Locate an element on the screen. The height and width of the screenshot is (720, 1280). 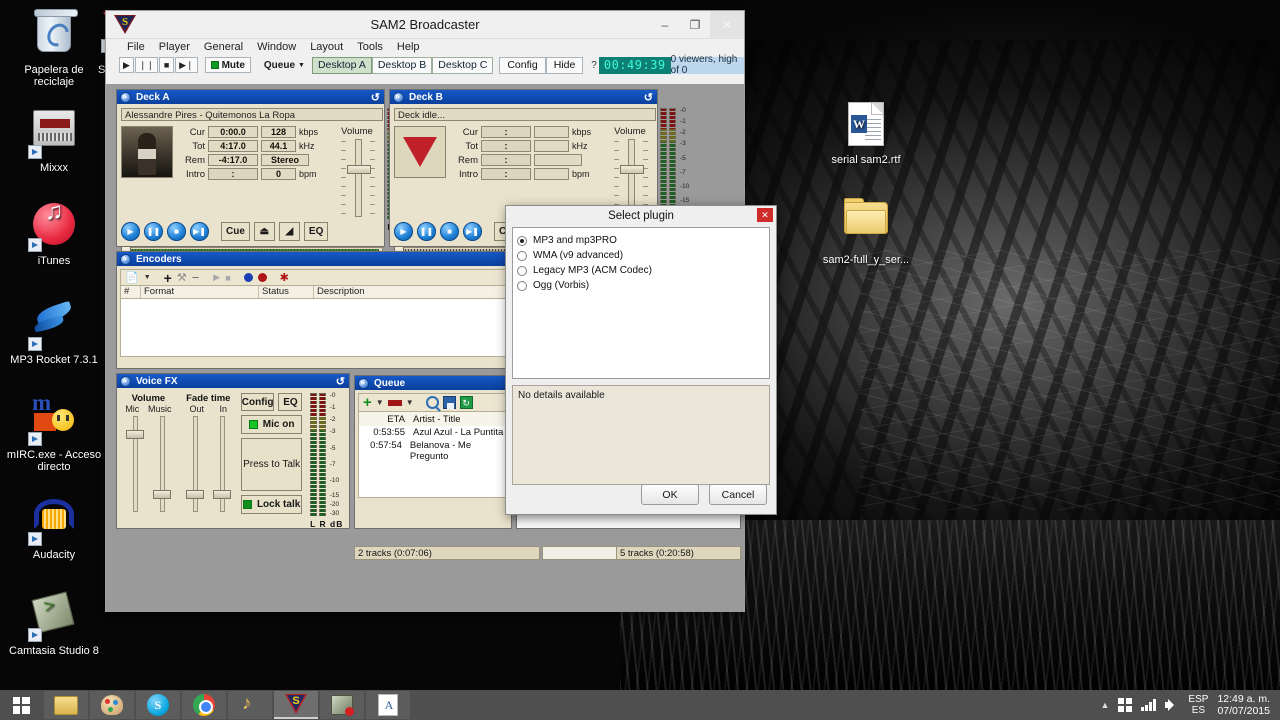
deck-a-pause-button: ❚❚ is located at coordinates (153, 231).